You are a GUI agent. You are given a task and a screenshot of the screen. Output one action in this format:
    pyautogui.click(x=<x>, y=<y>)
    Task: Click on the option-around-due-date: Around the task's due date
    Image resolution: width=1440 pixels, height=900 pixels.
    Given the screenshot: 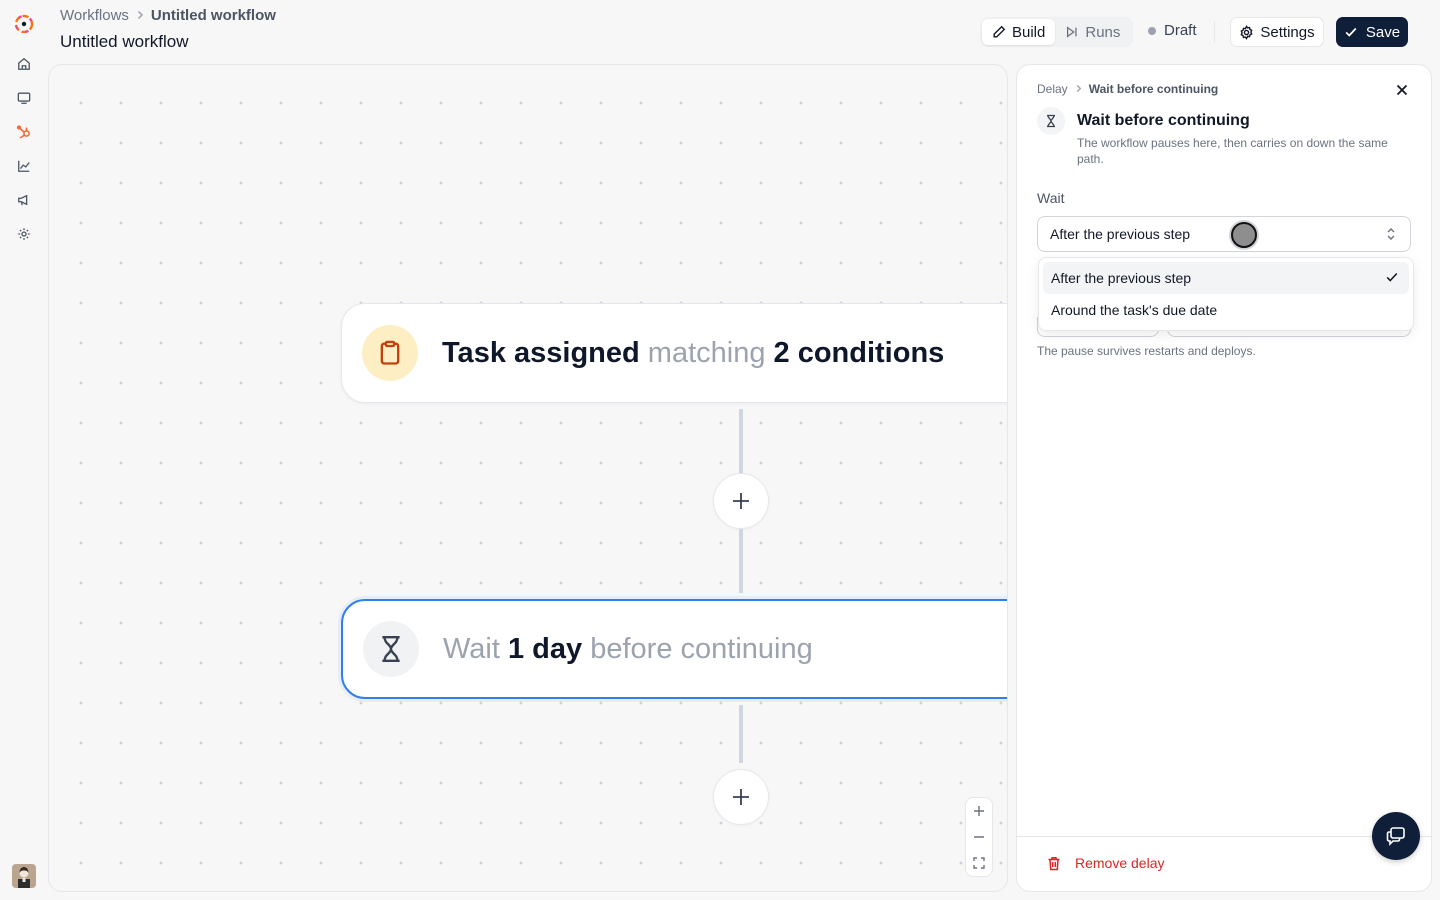 What is the action you would take?
    pyautogui.click(x=1226, y=310)
    